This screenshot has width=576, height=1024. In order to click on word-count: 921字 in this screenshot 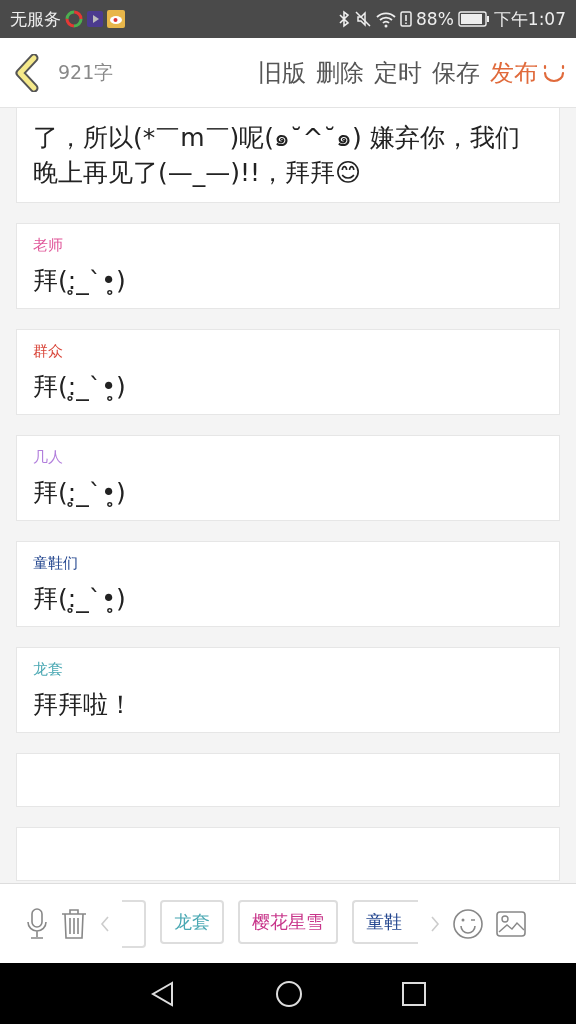, I will do `click(86, 72)`.